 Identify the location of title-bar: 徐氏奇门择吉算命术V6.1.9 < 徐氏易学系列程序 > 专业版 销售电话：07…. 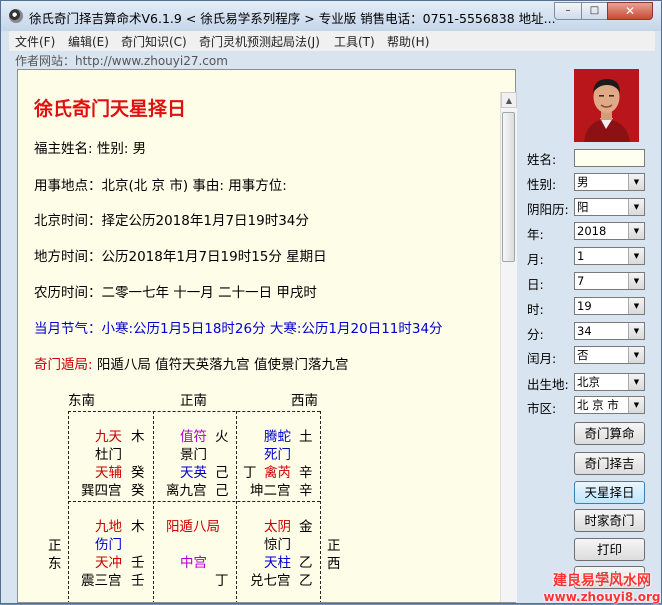
(331, 16).